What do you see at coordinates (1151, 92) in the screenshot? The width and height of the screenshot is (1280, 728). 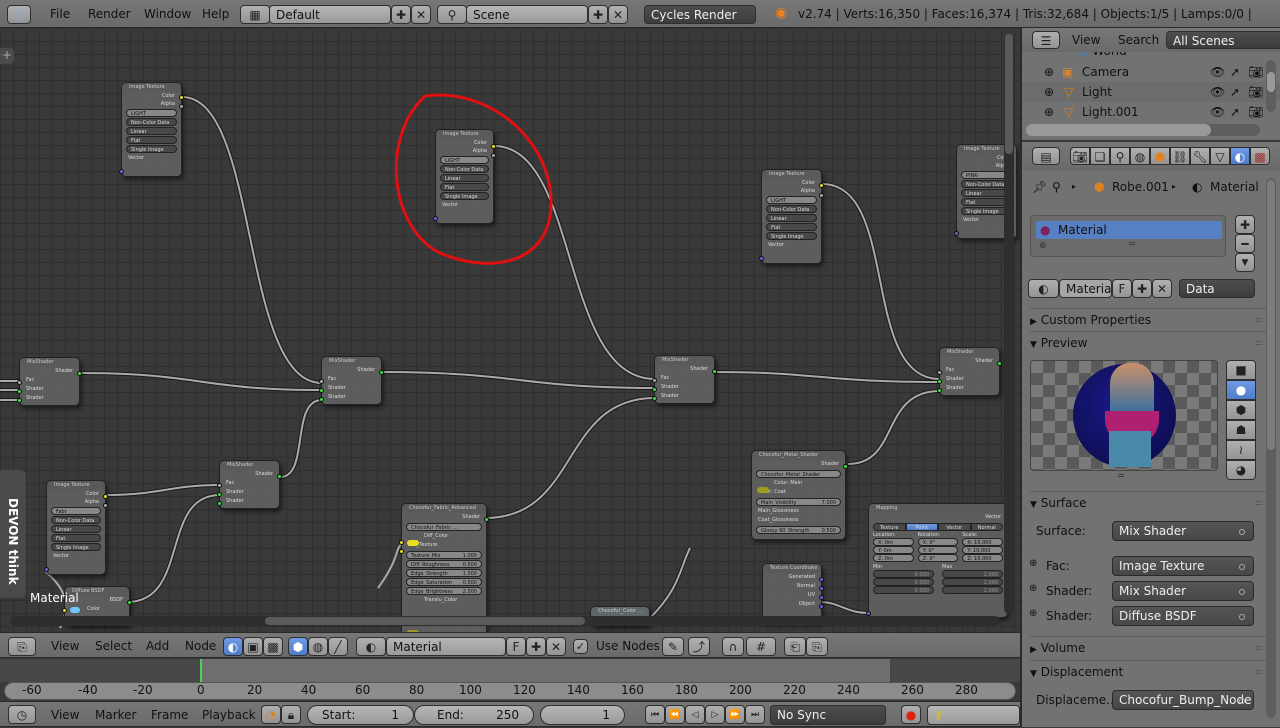 I see `outliner-item-light: ⊕ ▽ Light 👁︎ ➚ 📷︎` at bounding box center [1151, 92].